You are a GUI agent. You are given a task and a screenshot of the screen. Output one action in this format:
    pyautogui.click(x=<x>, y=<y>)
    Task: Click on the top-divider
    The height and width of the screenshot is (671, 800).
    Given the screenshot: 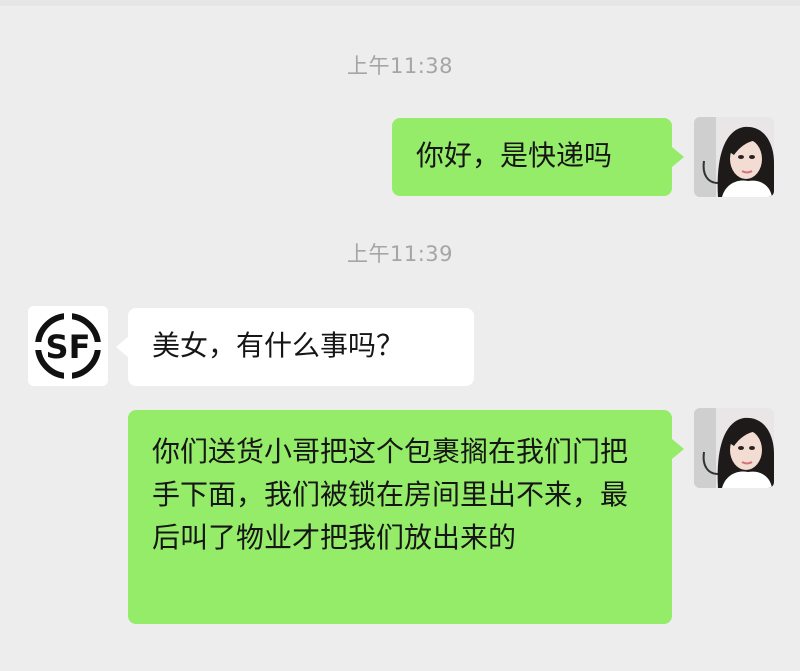 What is the action you would take?
    pyautogui.click(x=400, y=3)
    